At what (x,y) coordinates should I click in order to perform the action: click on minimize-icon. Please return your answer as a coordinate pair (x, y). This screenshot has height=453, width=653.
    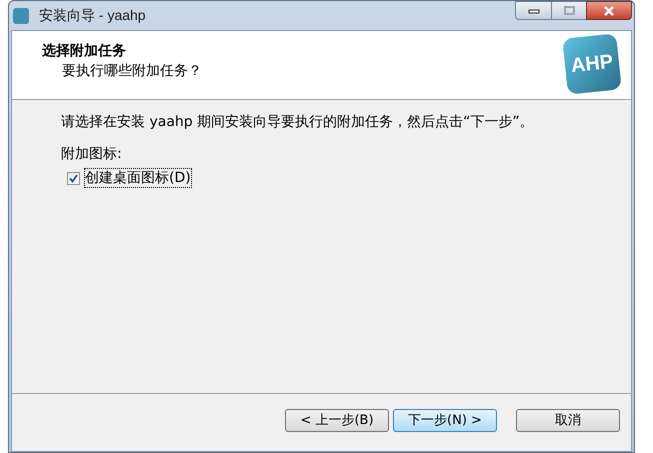
    Looking at the image, I should click on (534, 11).